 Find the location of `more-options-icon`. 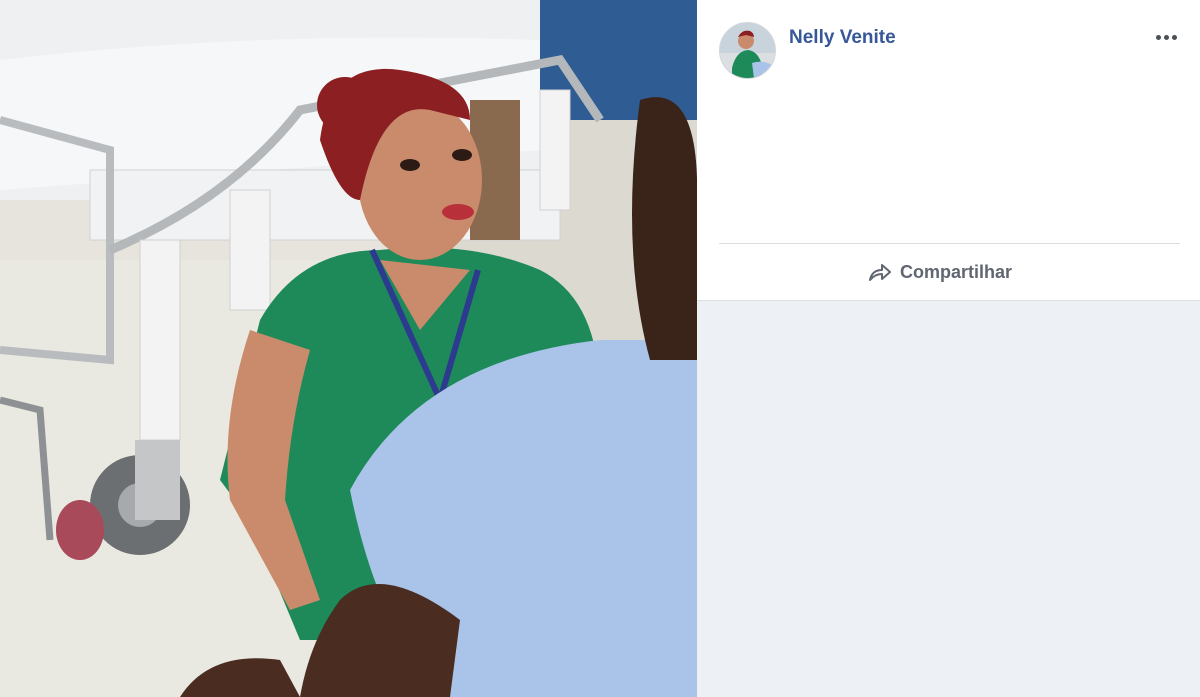

more-options-icon is located at coordinates (1166, 37).